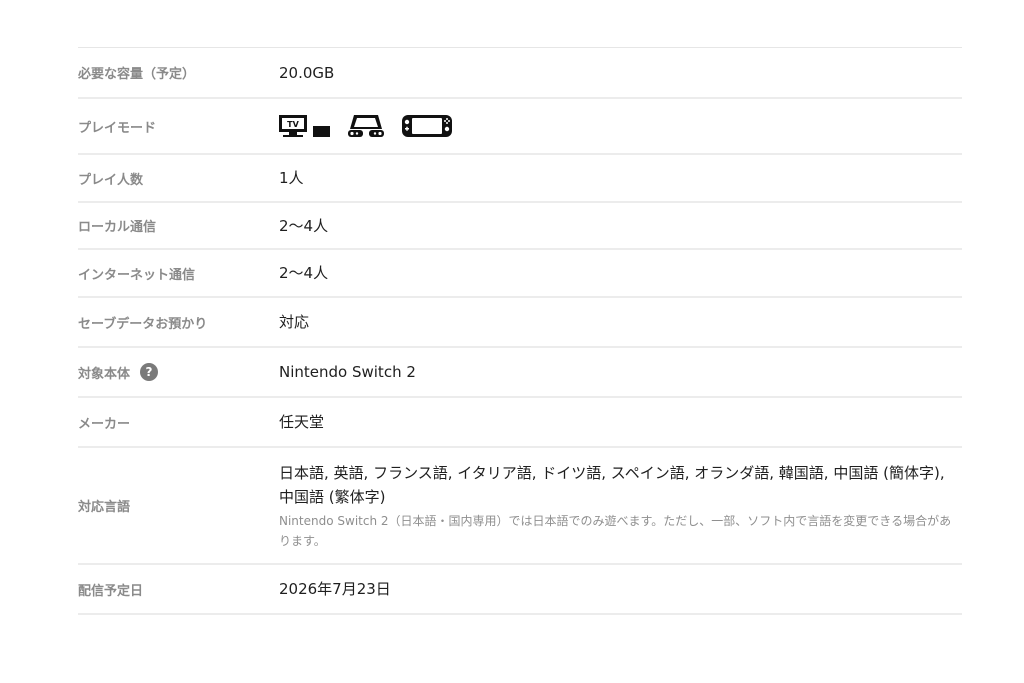  Describe the element at coordinates (427, 126) in the screenshot. I see `handheld-mode-icon` at that location.